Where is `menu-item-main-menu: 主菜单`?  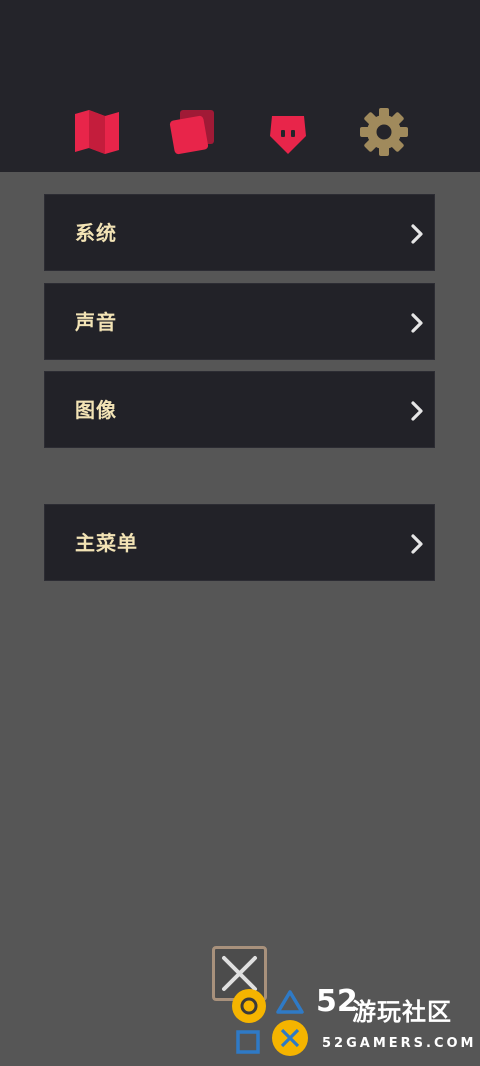 menu-item-main-menu: 主菜单 is located at coordinates (239, 542).